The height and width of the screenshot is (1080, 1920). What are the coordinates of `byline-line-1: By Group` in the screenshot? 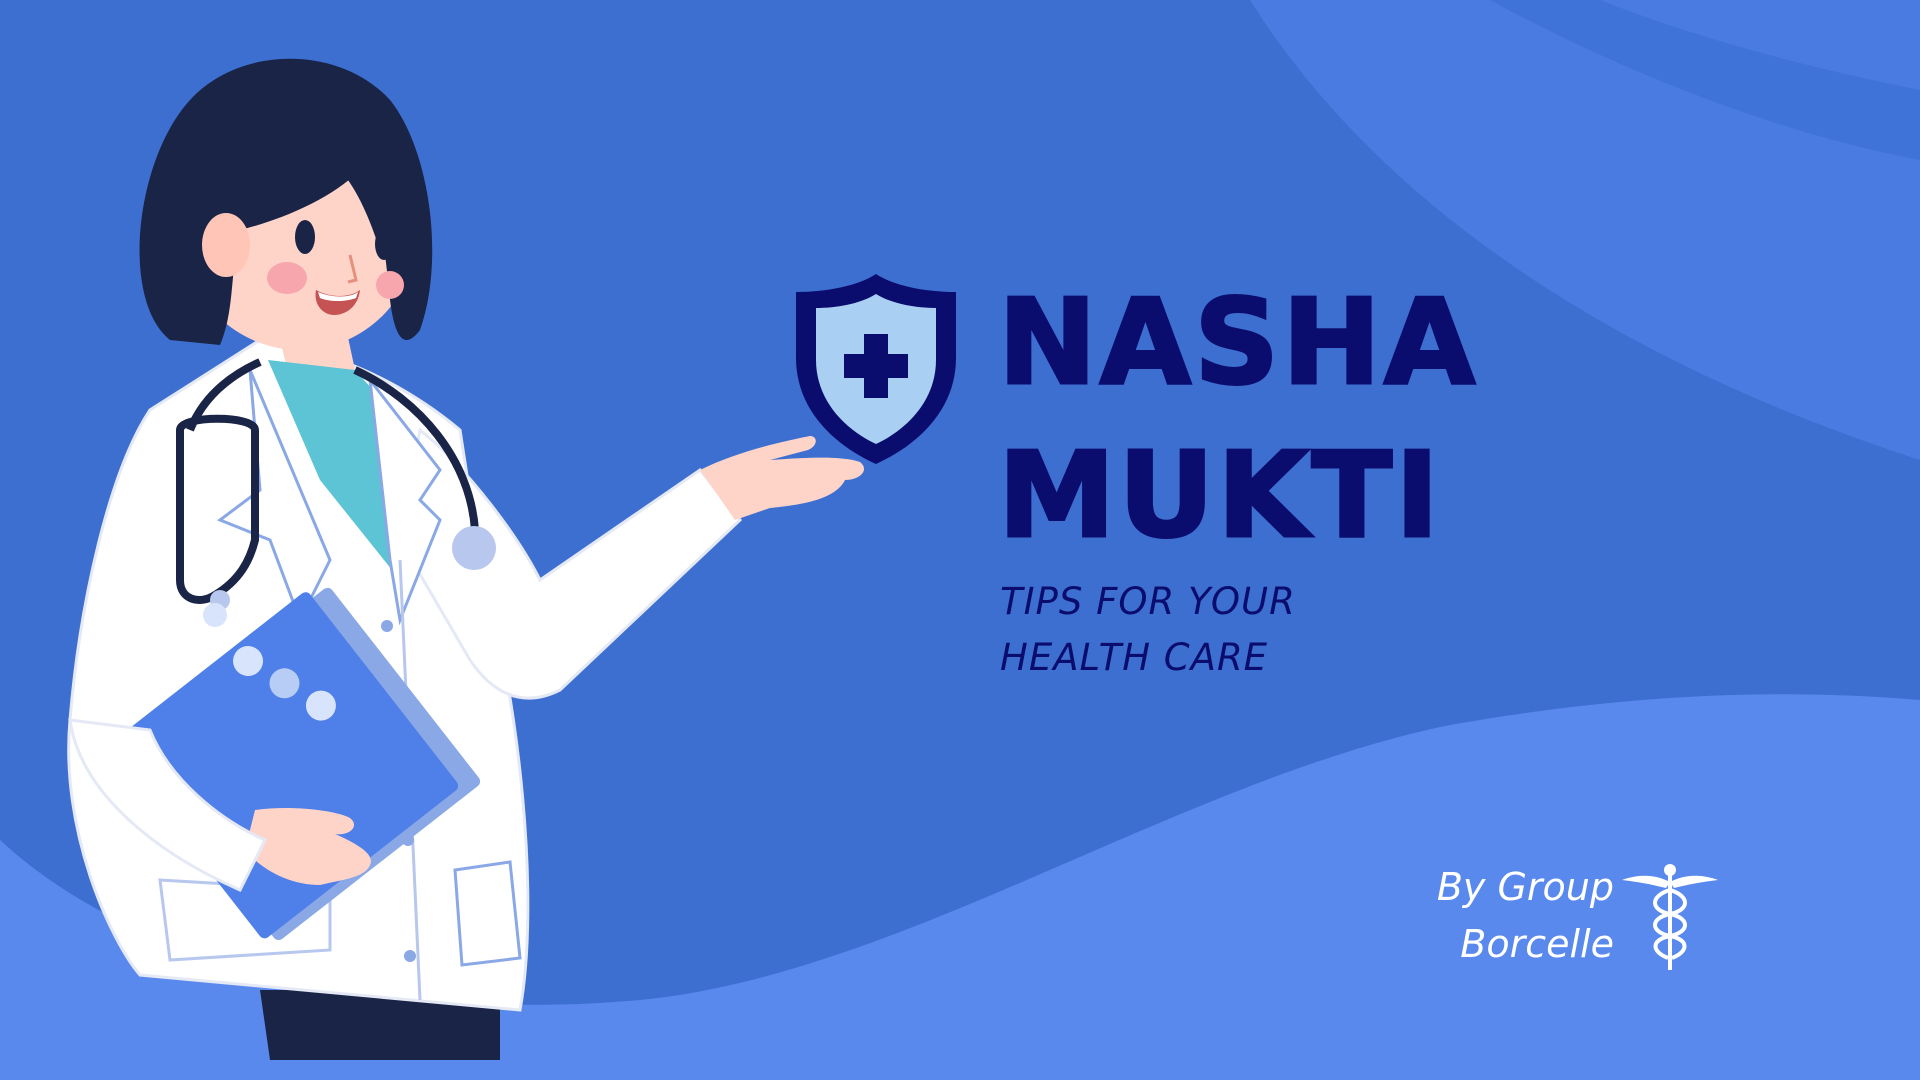 It's located at (1525, 887).